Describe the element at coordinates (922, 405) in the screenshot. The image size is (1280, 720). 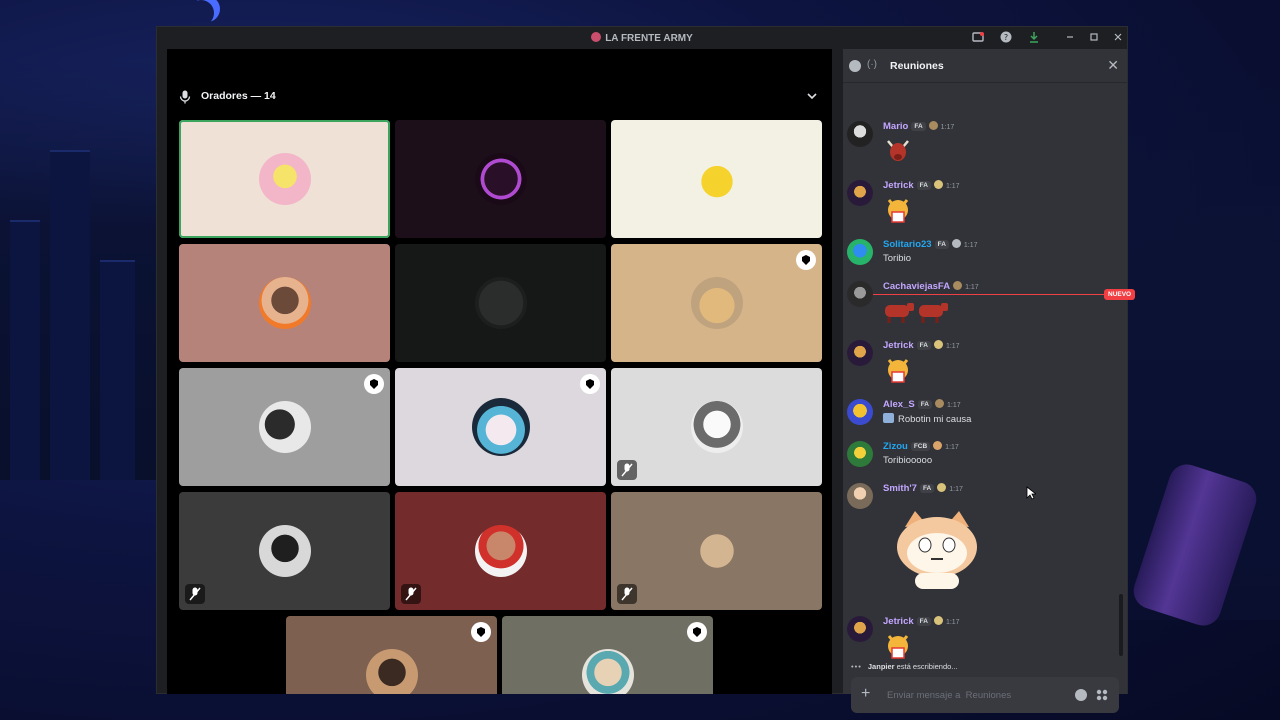
I see `message-header: Alex_S FA 1:17` at that location.